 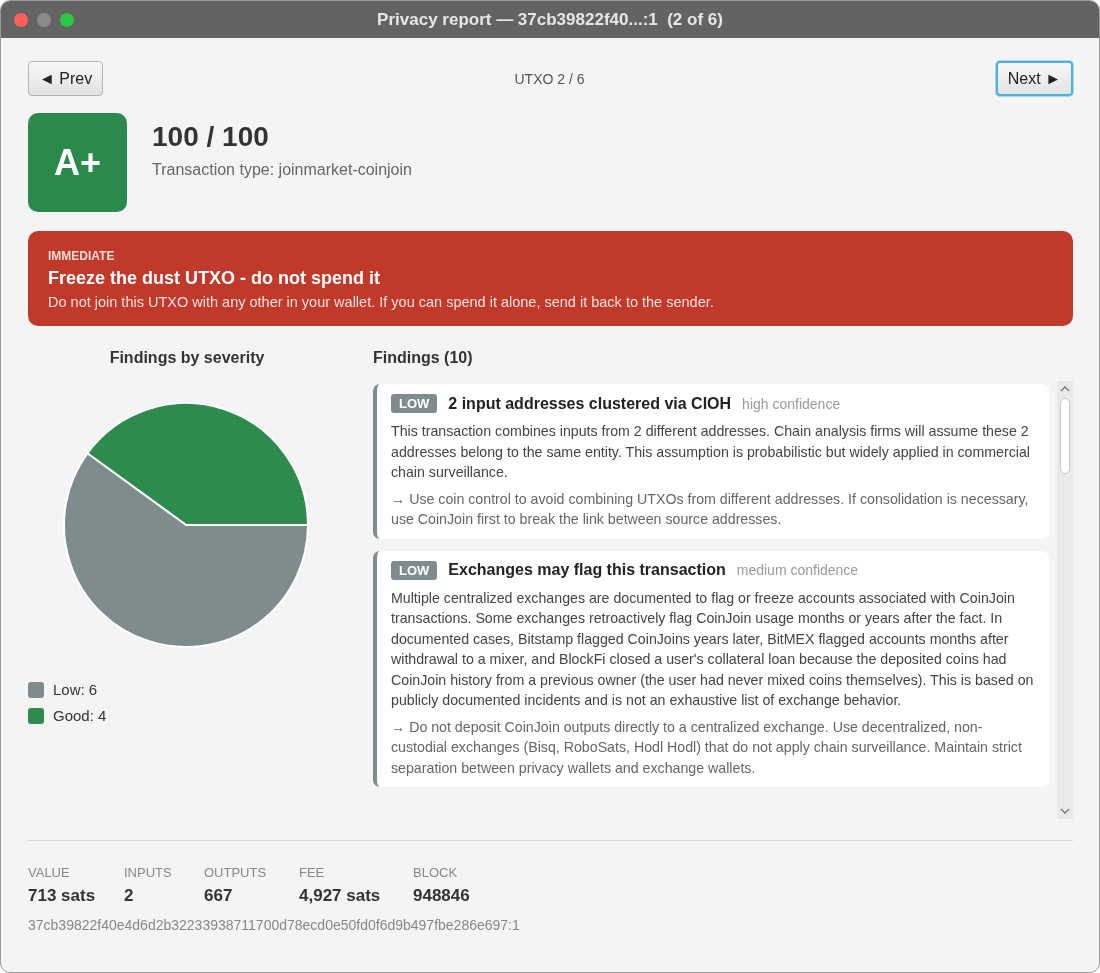 What do you see at coordinates (791, 403) in the screenshot?
I see `confidence-label: high confidence` at bounding box center [791, 403].